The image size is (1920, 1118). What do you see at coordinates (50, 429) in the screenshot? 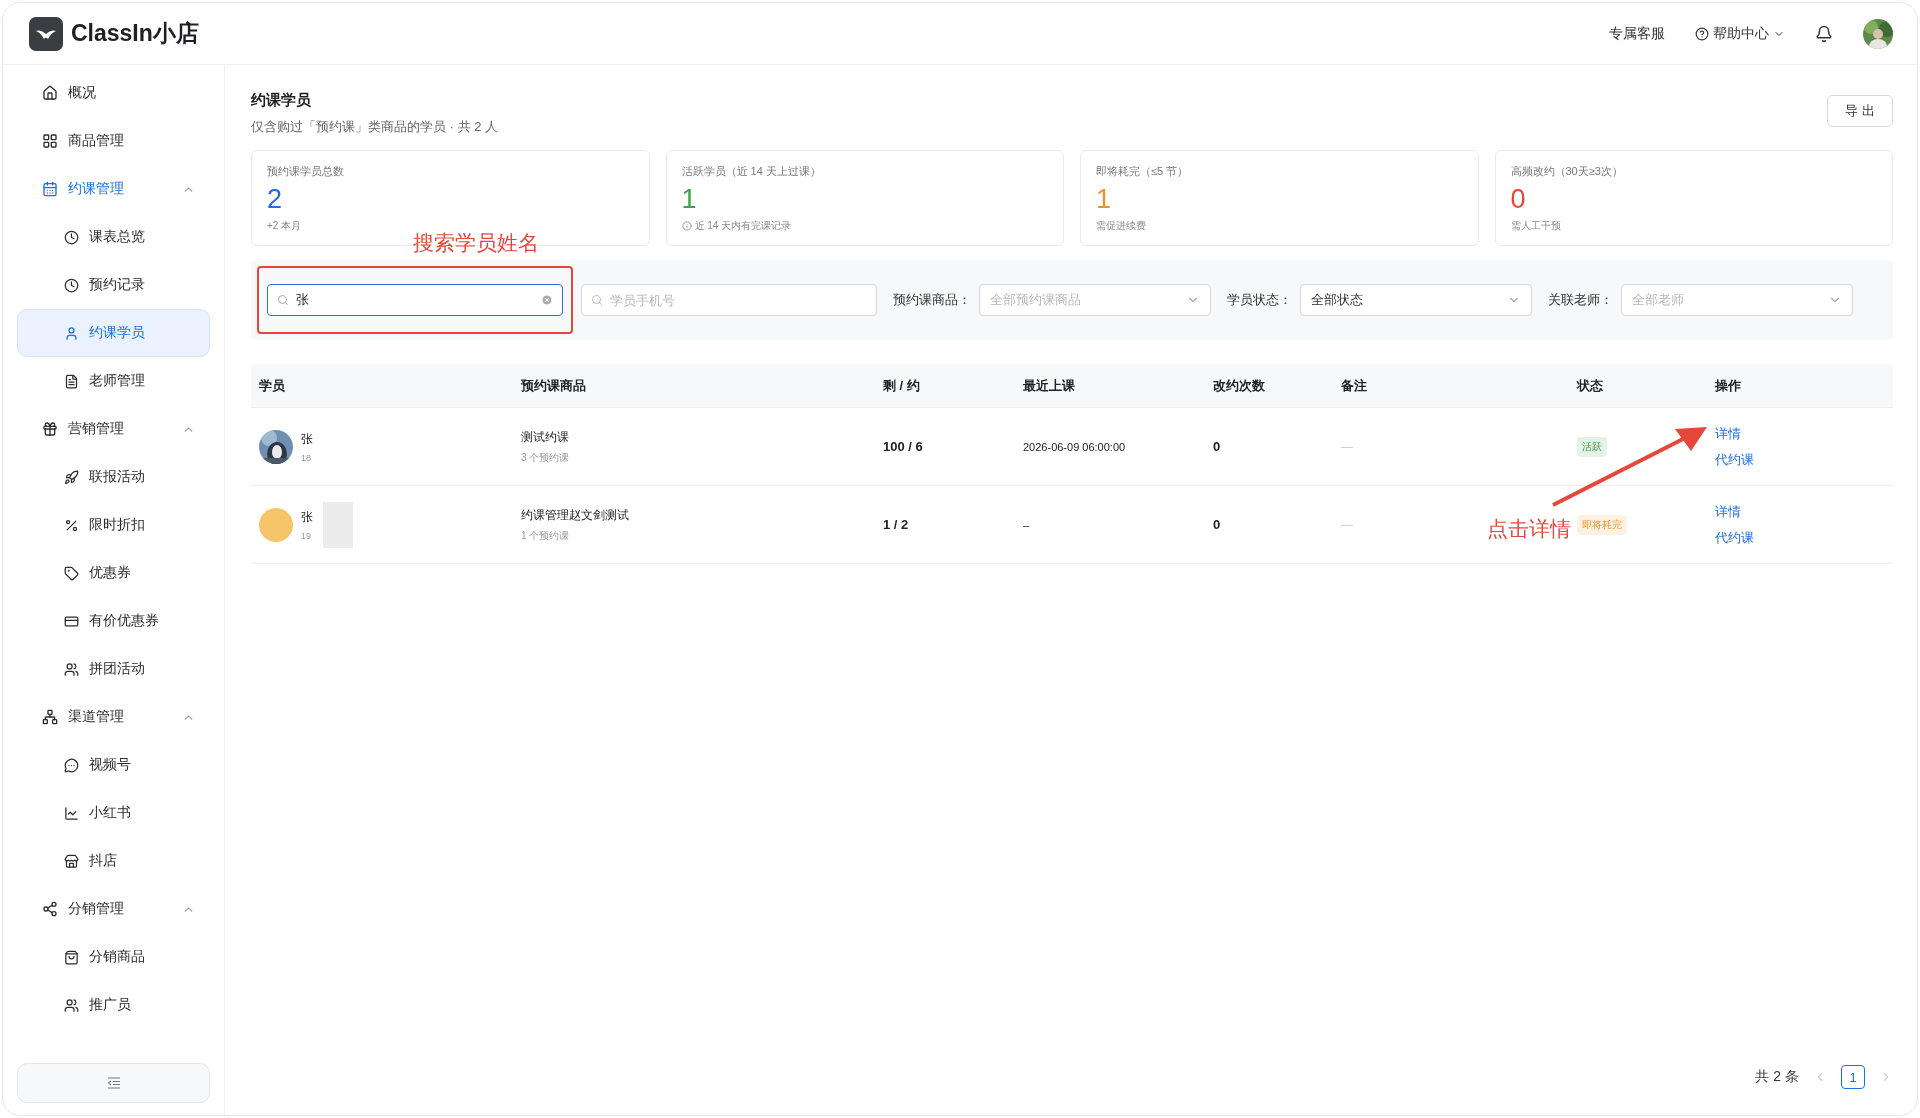
I see `gift-icon` at bounding box center [50, 429].